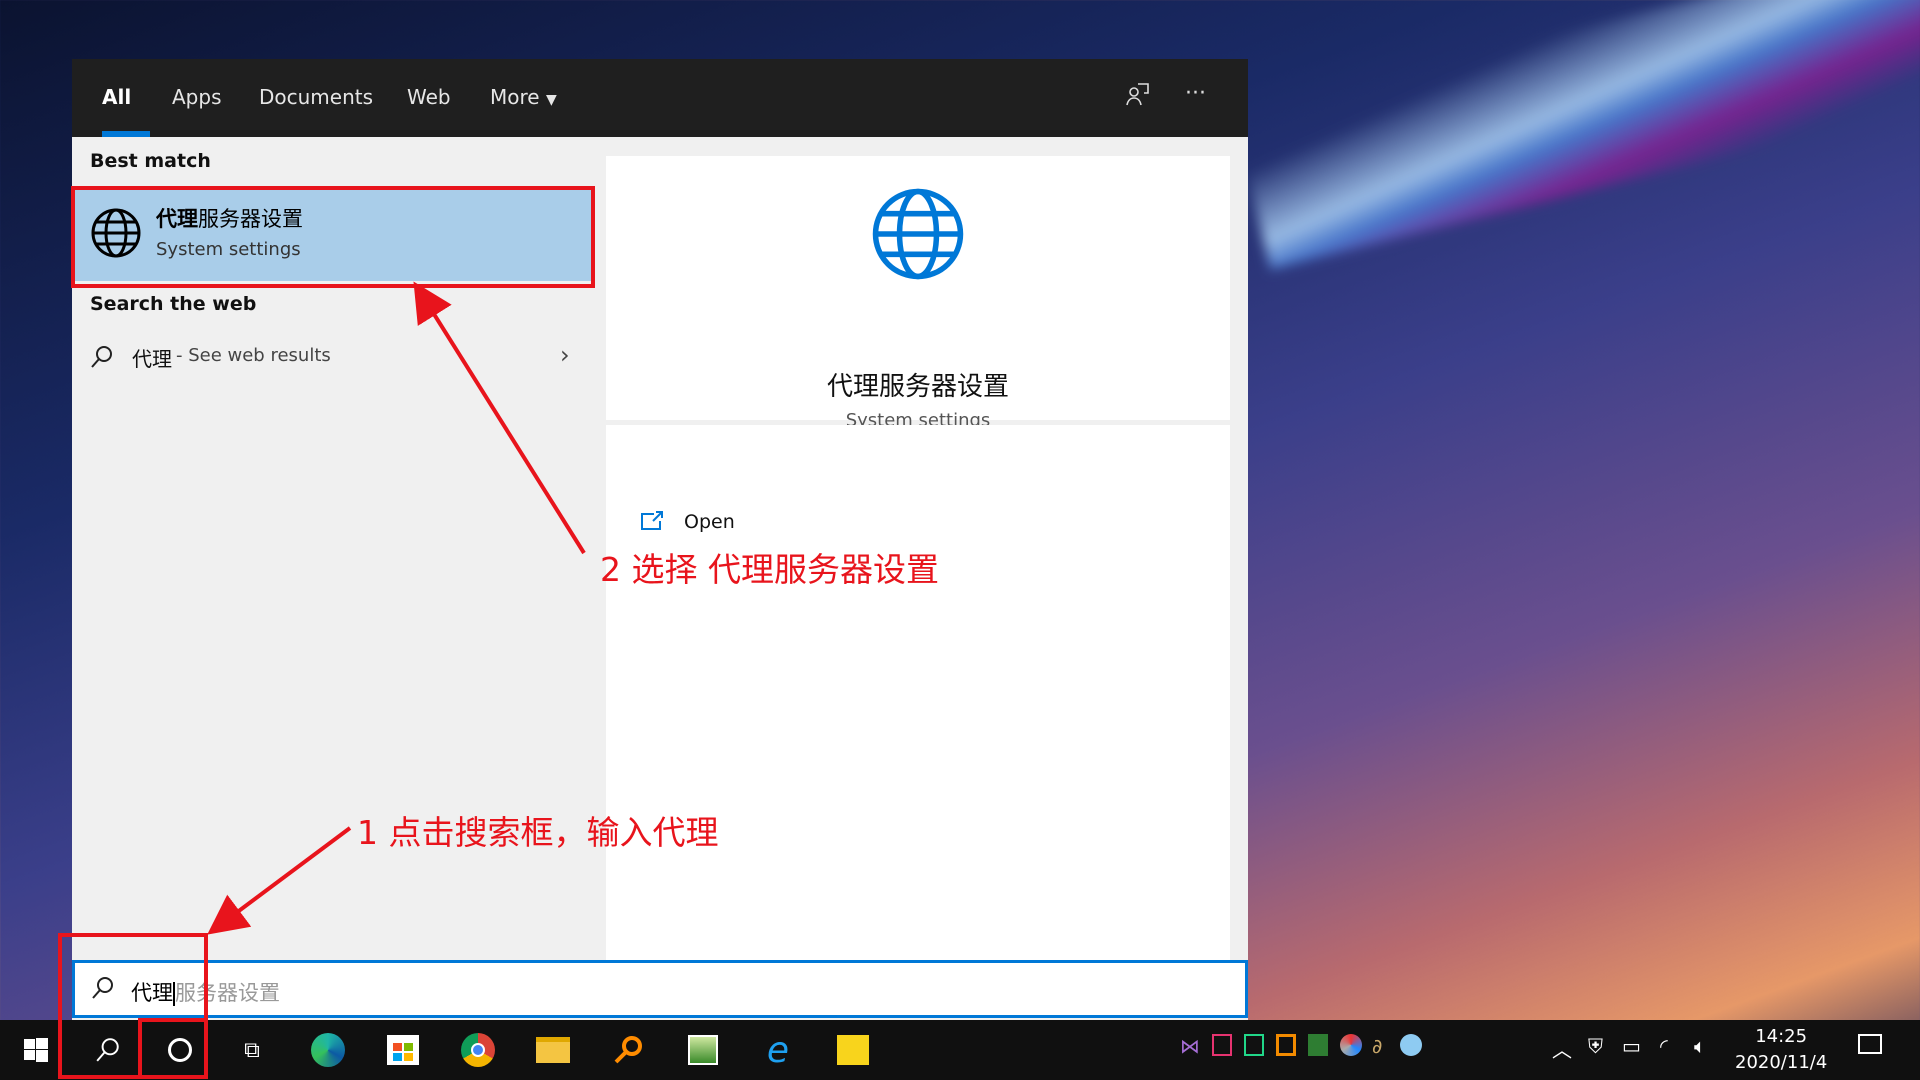 This screenshot has height=1080, width=1920. Describe the element at coordinates (769, 569) in the screenshot. I see `annotation-step2: 2 选择 代理服务器设置` at that location.